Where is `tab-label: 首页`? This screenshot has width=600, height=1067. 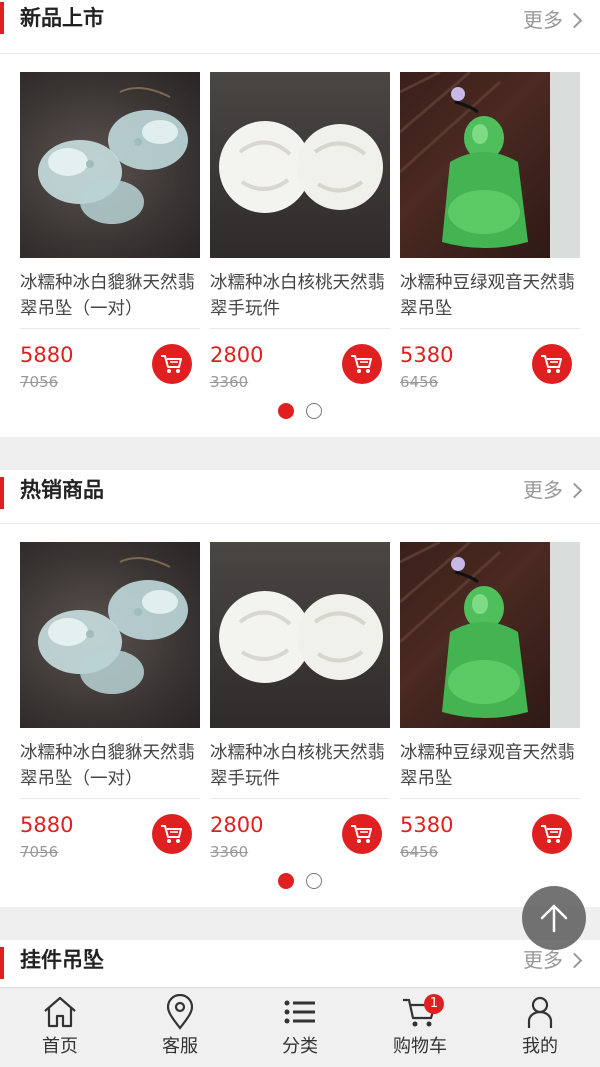
tab-label: 首页 is located at coordinates (60, 1046).